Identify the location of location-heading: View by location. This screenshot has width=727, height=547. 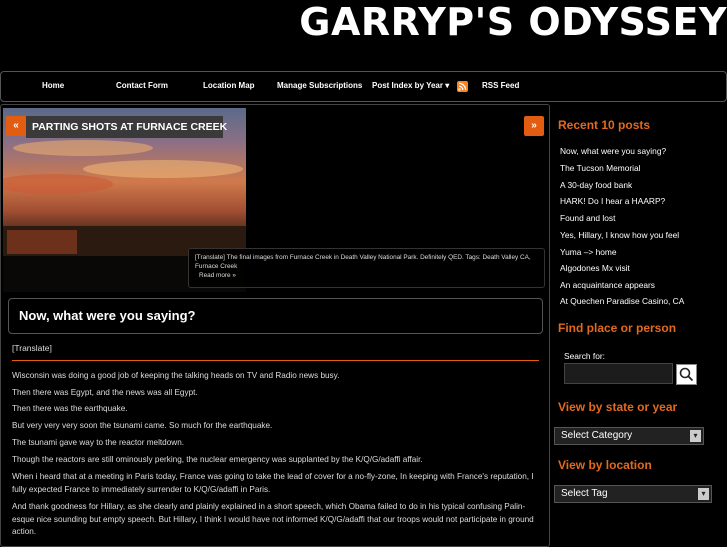
(605, 465).